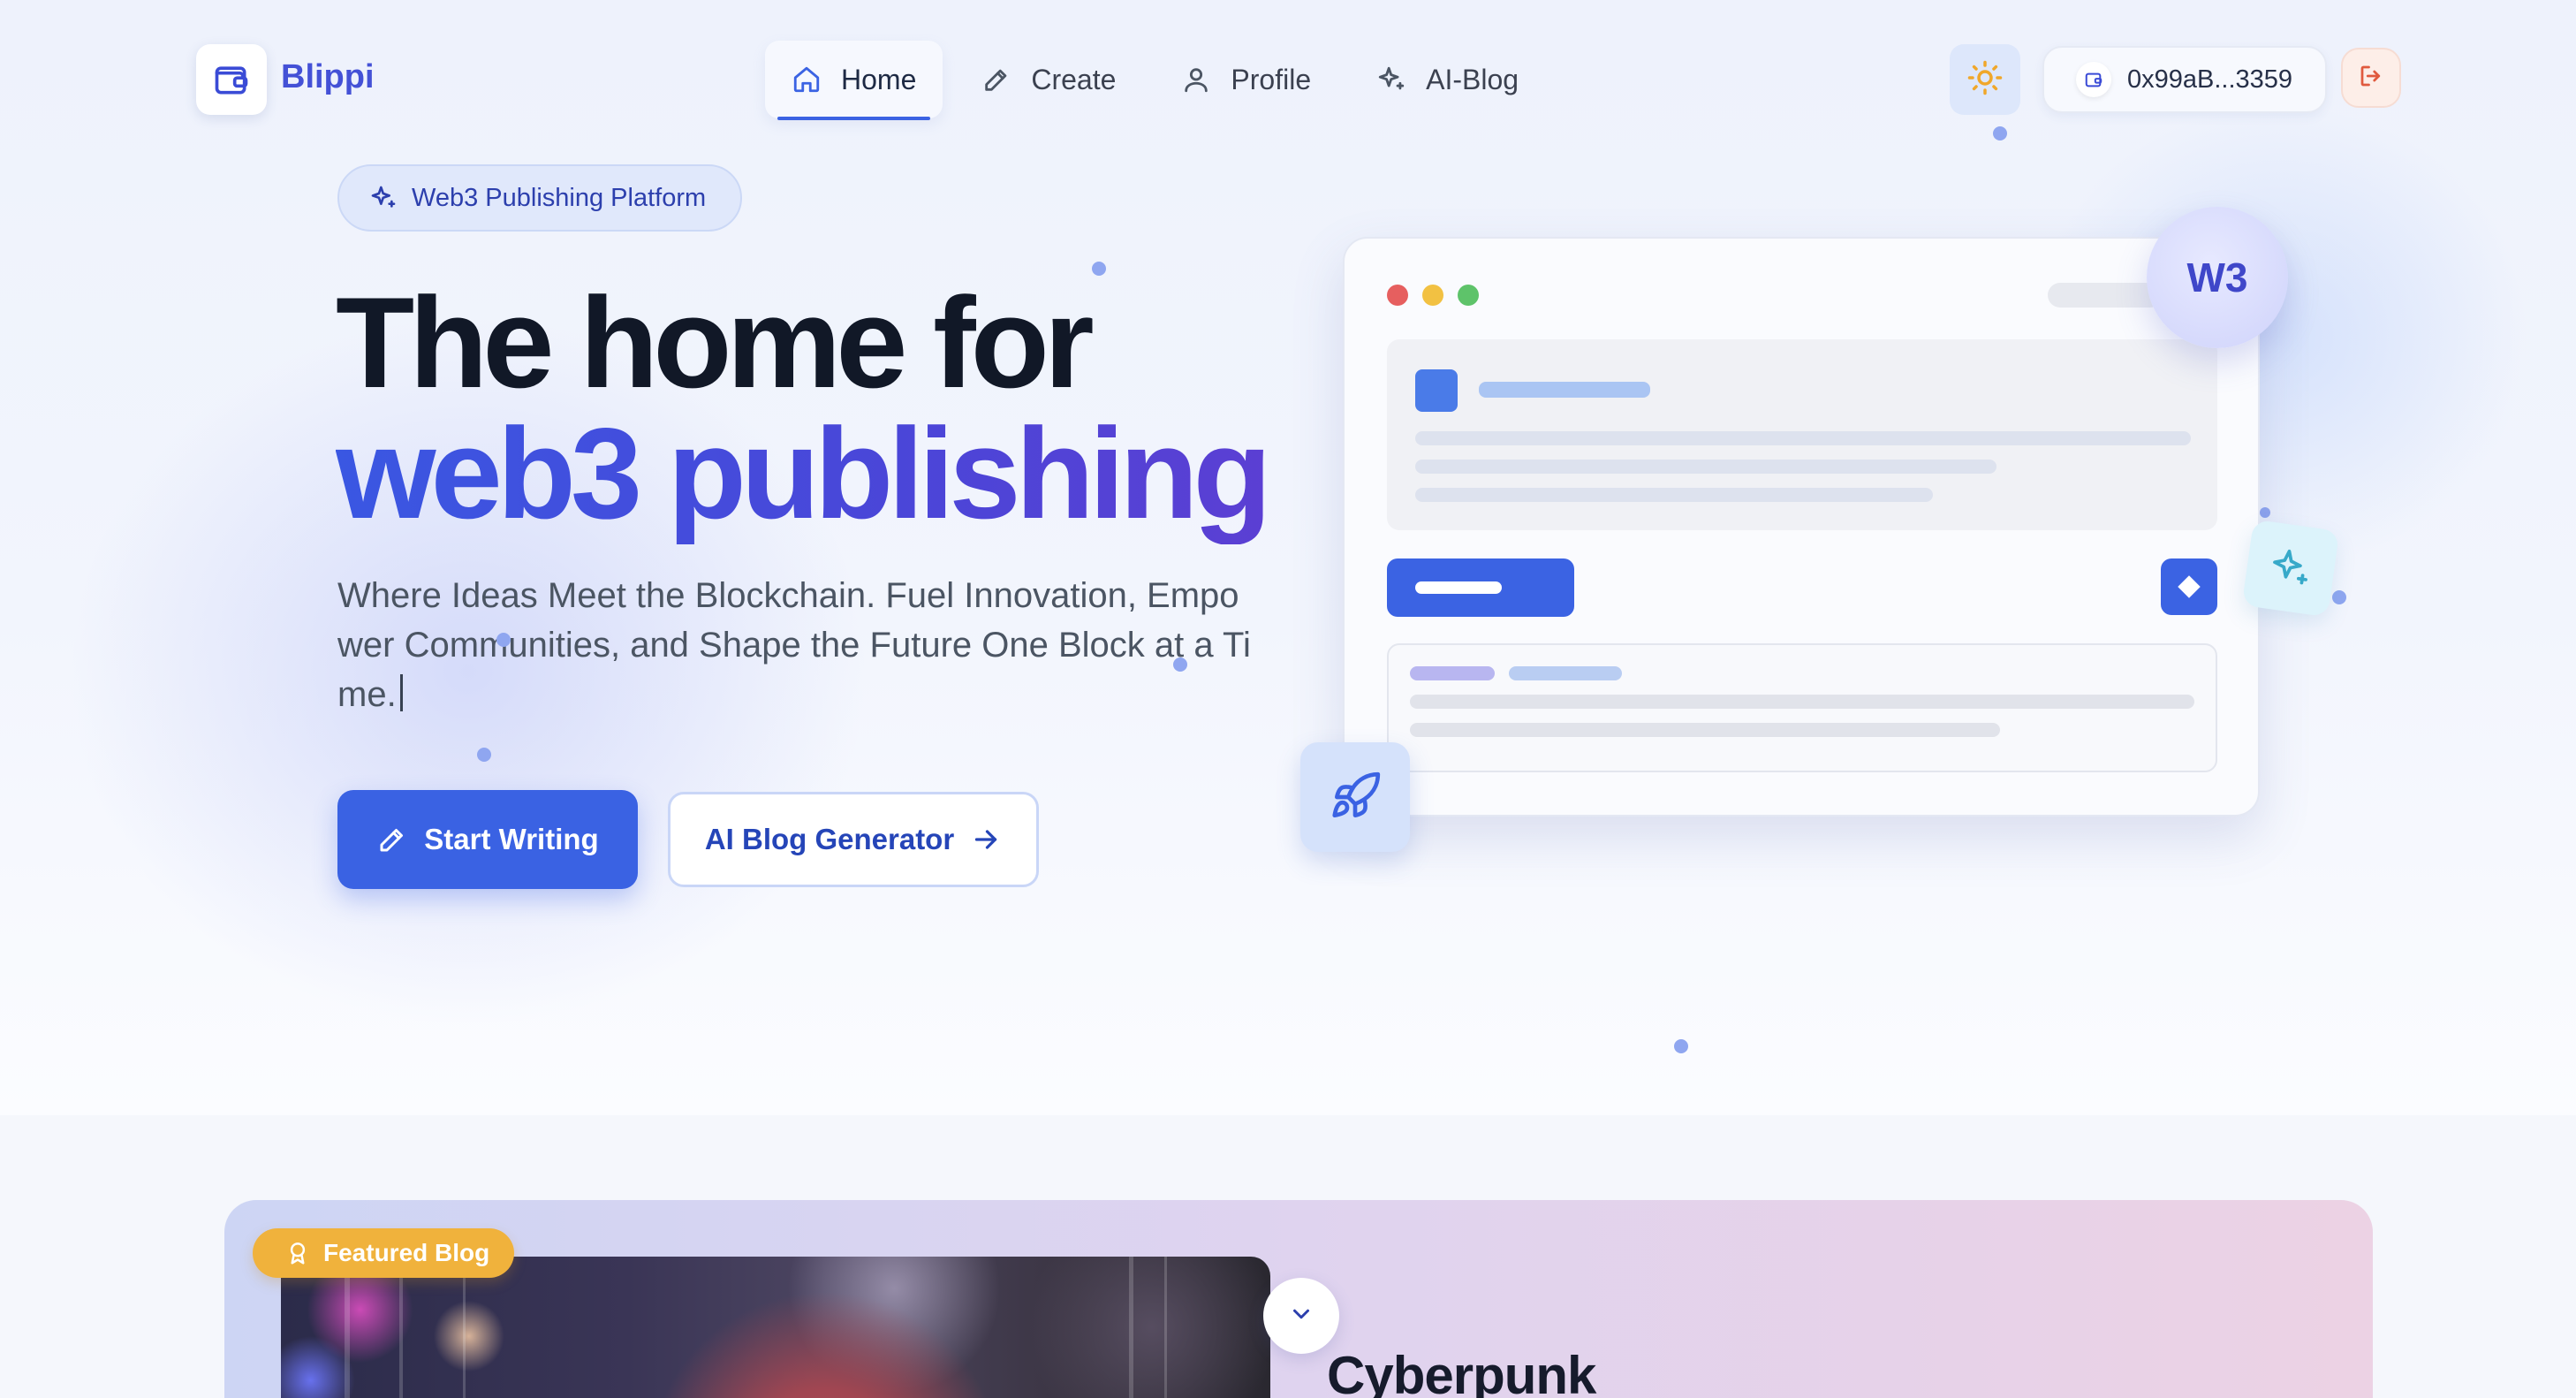 The image size is (2576, 1398). I want to click on nav-item-profile: Profile, so click(1246, 79).